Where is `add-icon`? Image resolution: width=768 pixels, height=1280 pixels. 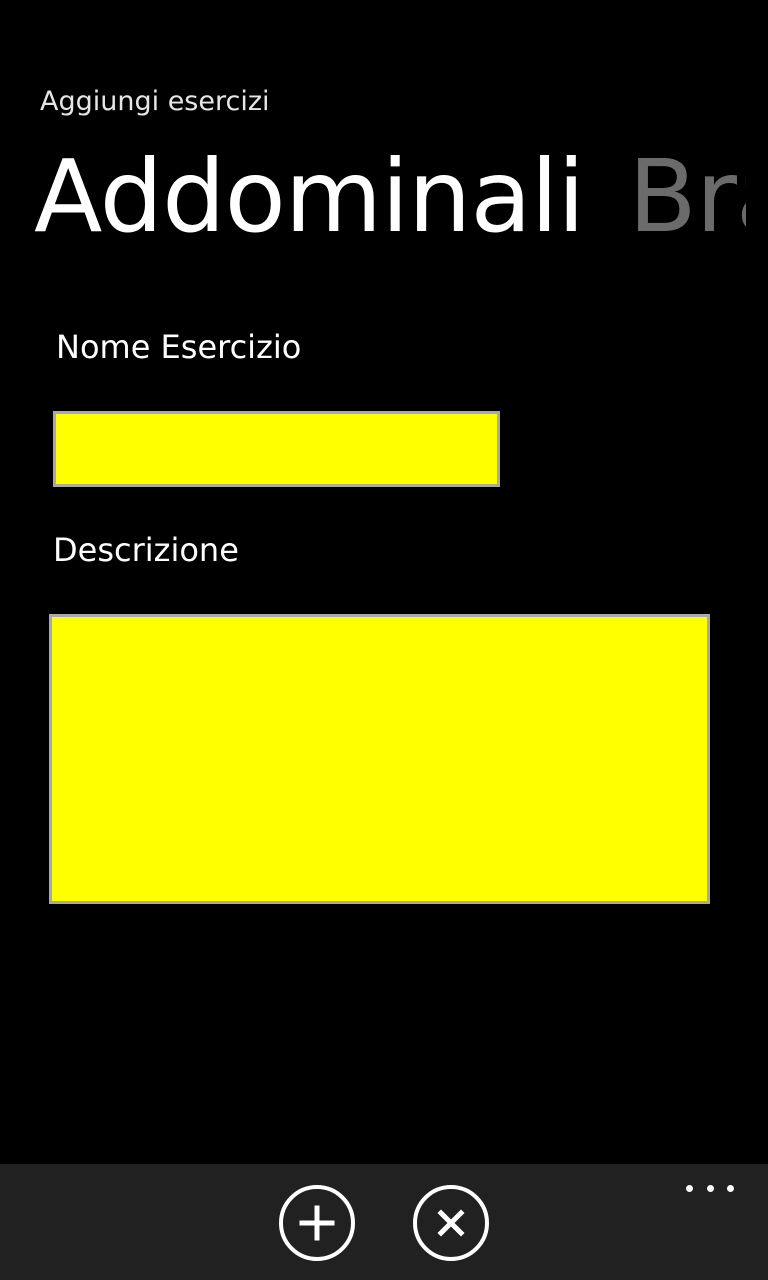 add-icon is located at coordinates (317, 1223).